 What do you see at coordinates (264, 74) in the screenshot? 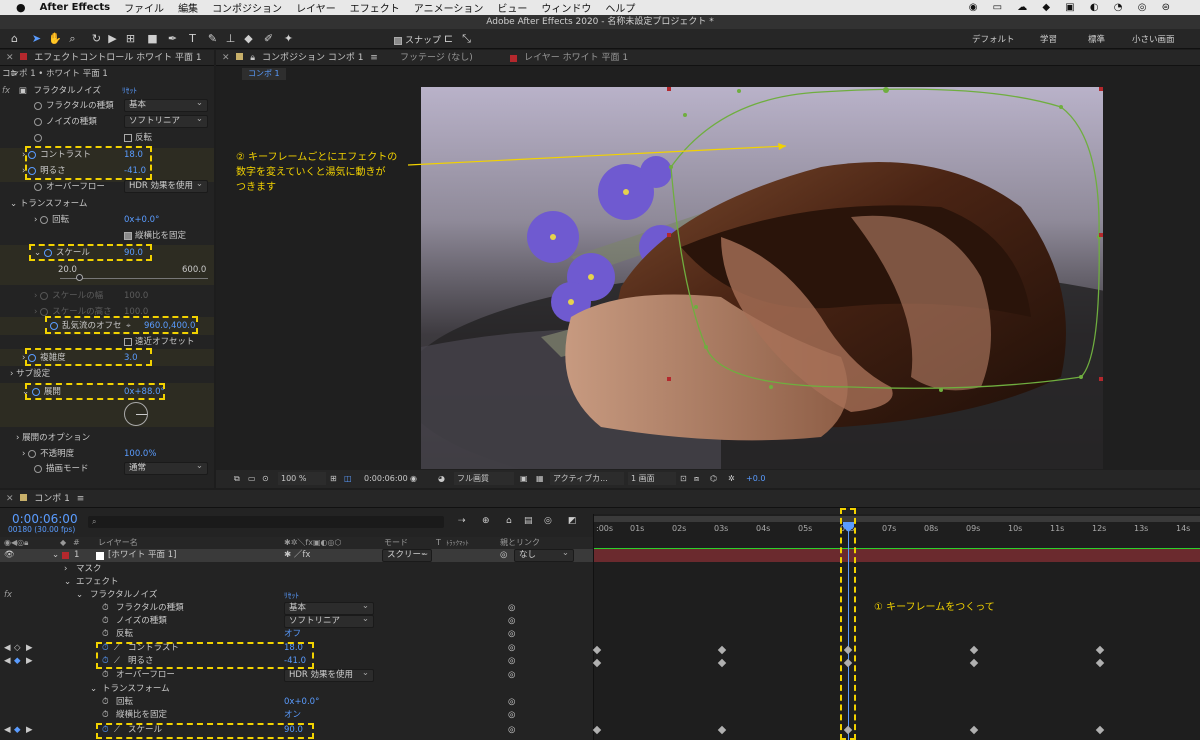
I see `comp-breadcrumb: コンポ 1` at bounding box center [264, 74].